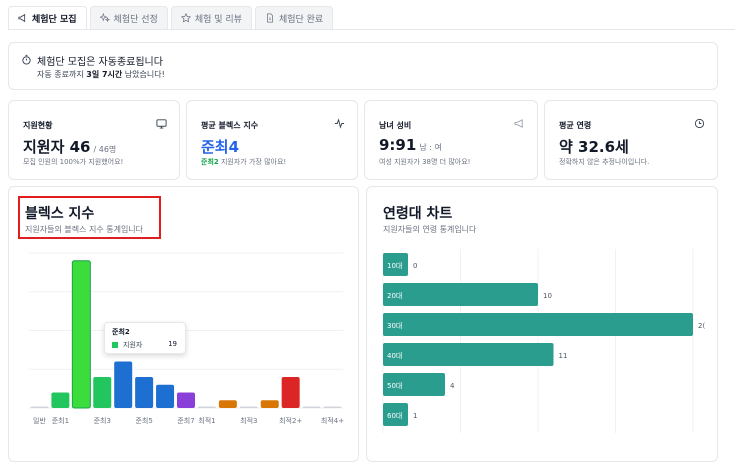  What do you see at coordinates (460, 294) in the screenshot?
I see `bar-20대` at bounding box center [460, 294].